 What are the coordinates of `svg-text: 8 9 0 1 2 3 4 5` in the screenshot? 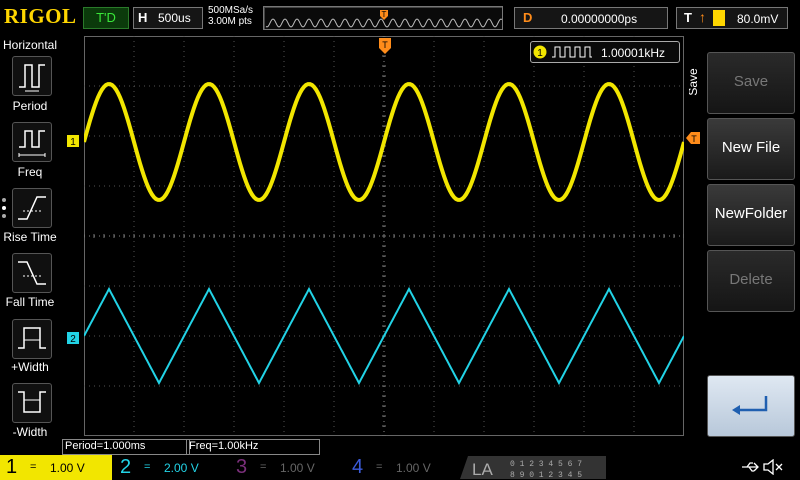 It's located at (546, 475).